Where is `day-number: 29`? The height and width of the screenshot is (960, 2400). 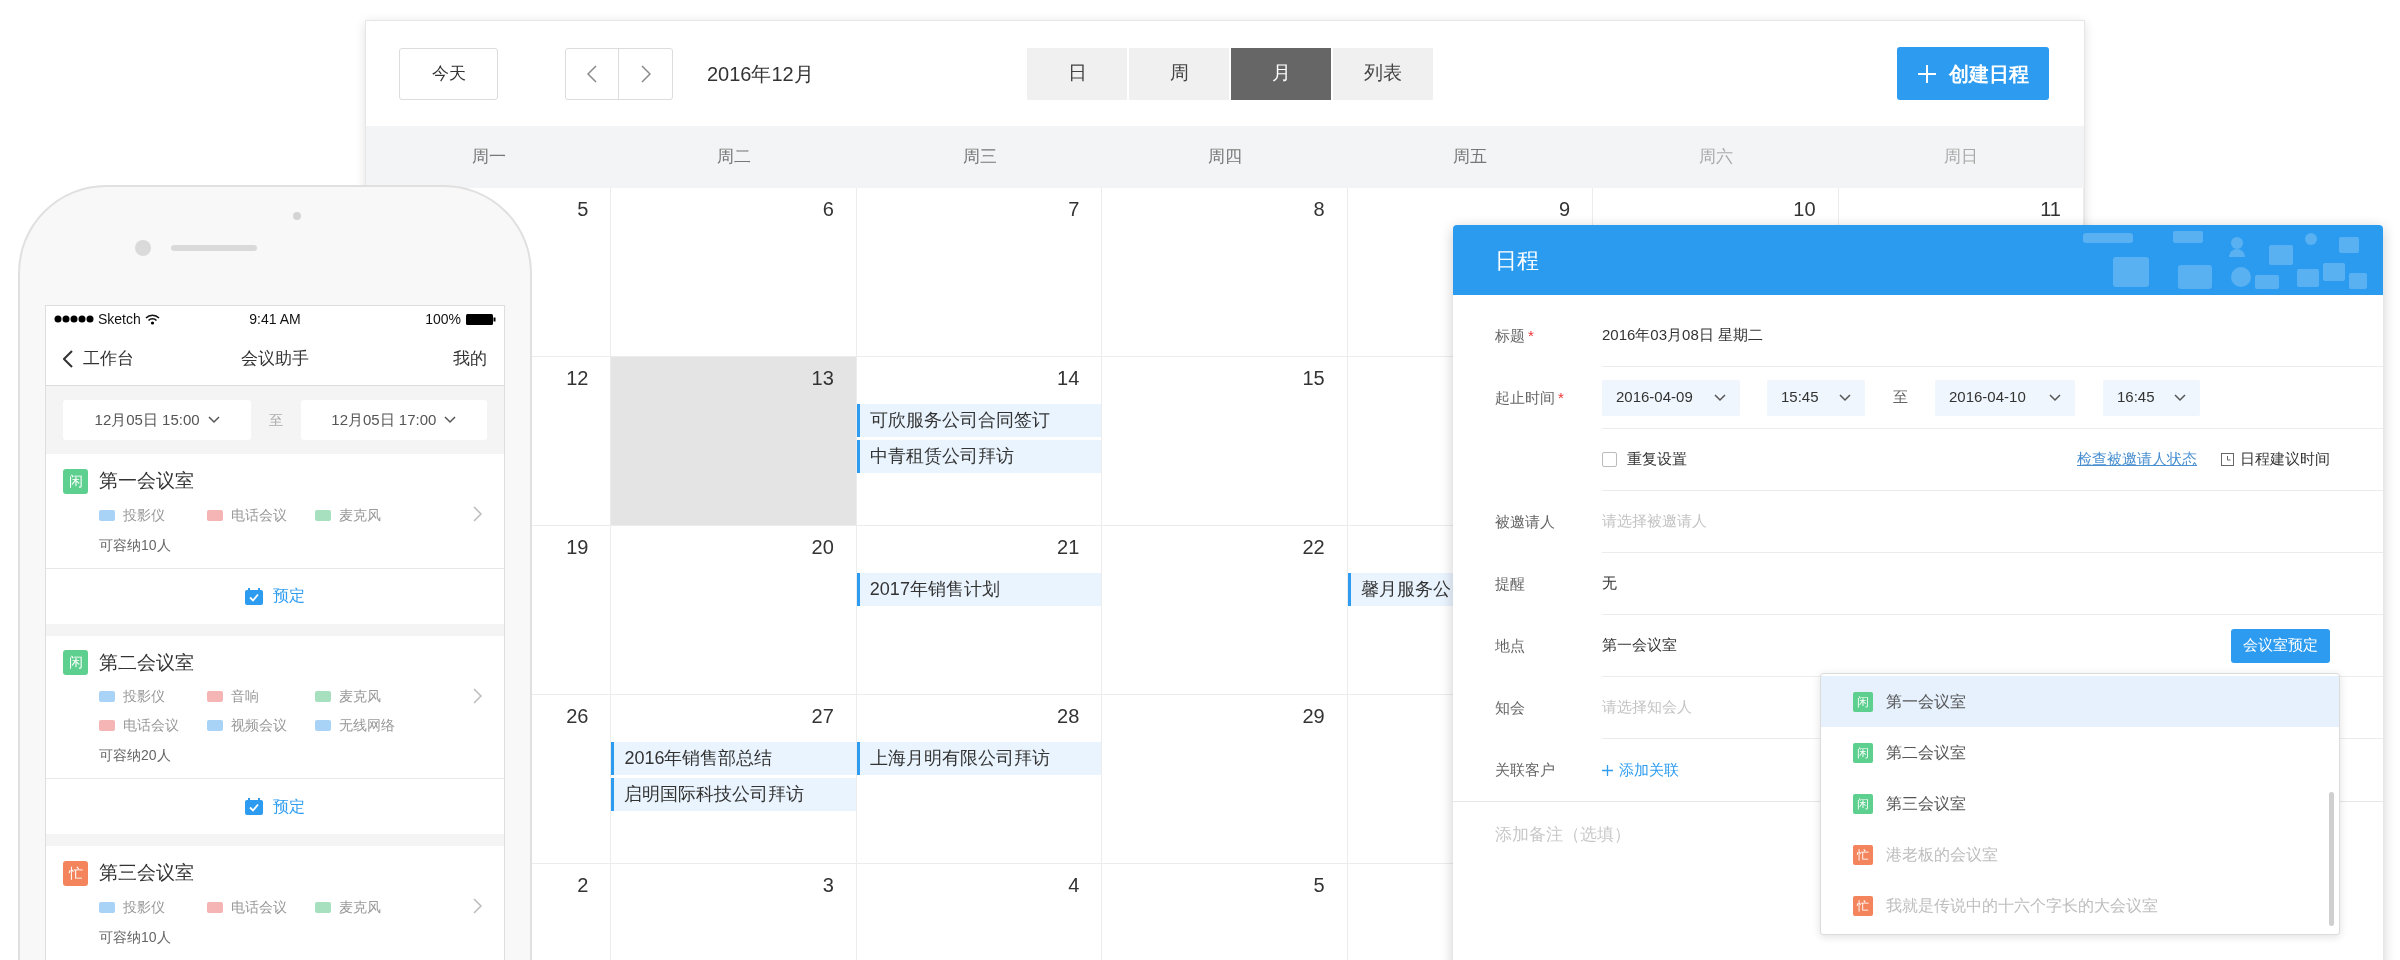
day-number: 29 is located at coordinates (1313, 716).